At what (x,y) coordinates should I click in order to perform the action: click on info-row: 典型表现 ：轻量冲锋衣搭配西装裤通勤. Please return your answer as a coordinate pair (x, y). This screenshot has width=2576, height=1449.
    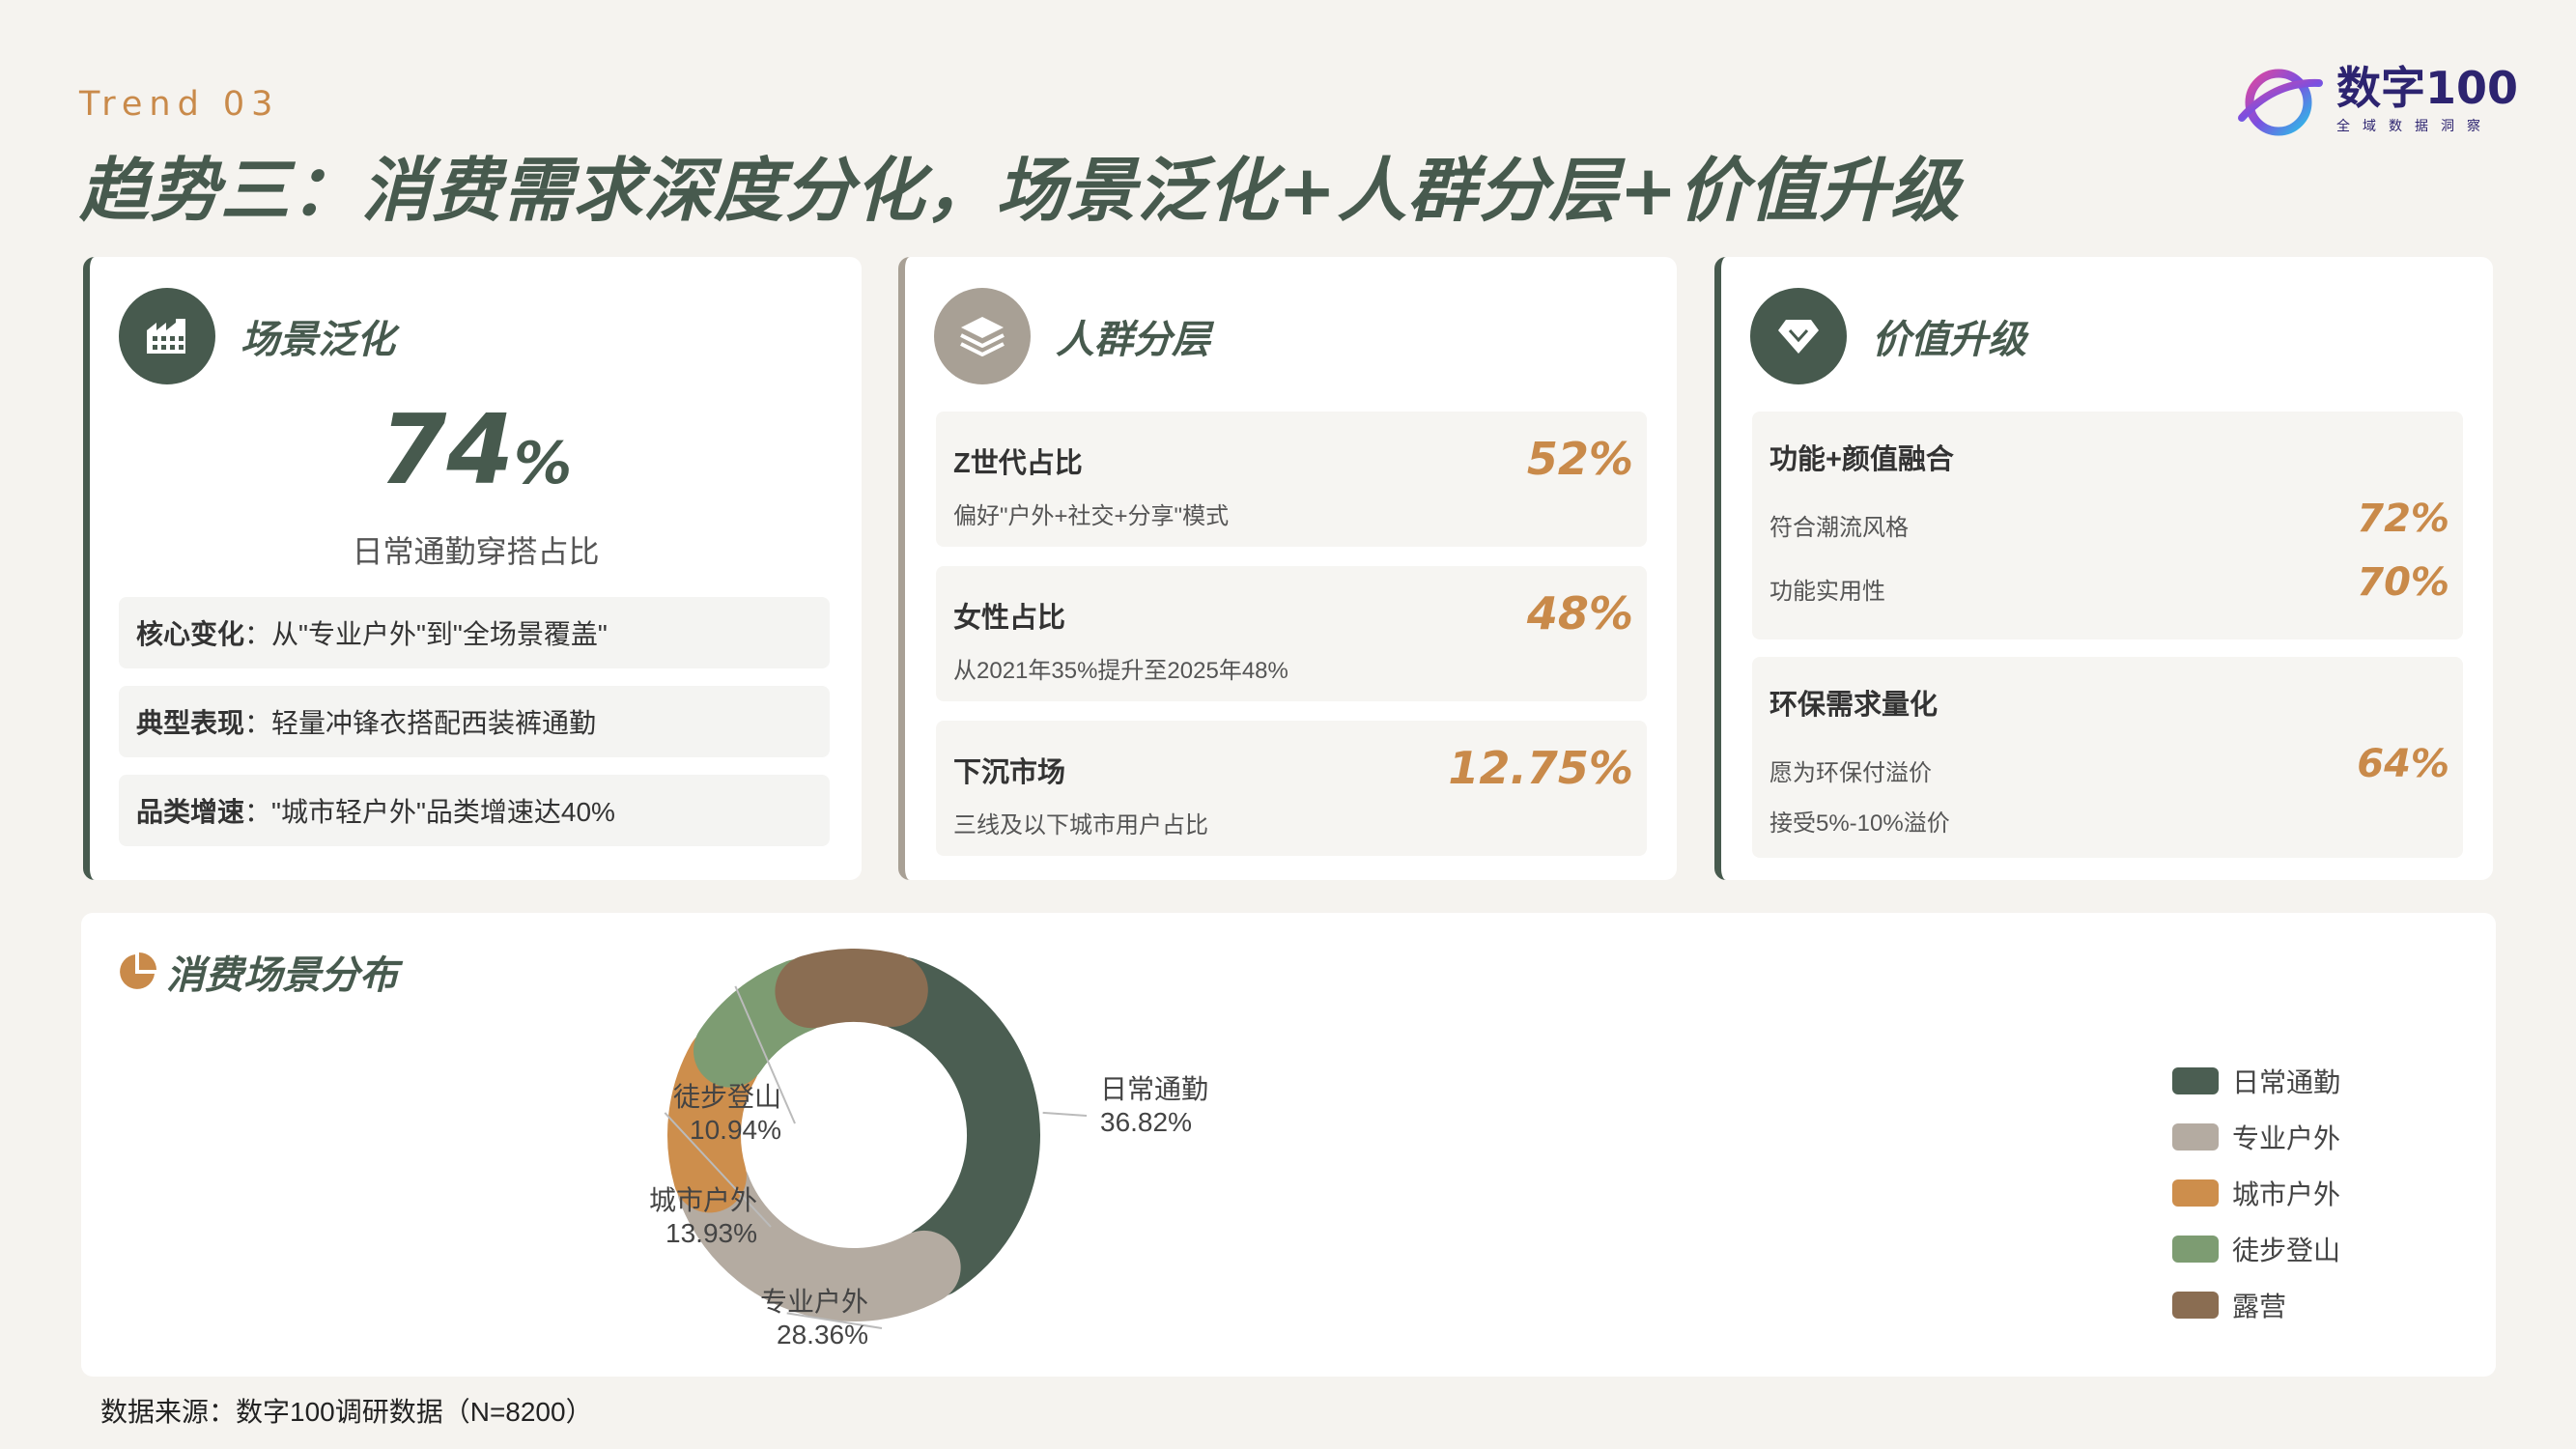
    Looking at the image, I should click on (474, 721).